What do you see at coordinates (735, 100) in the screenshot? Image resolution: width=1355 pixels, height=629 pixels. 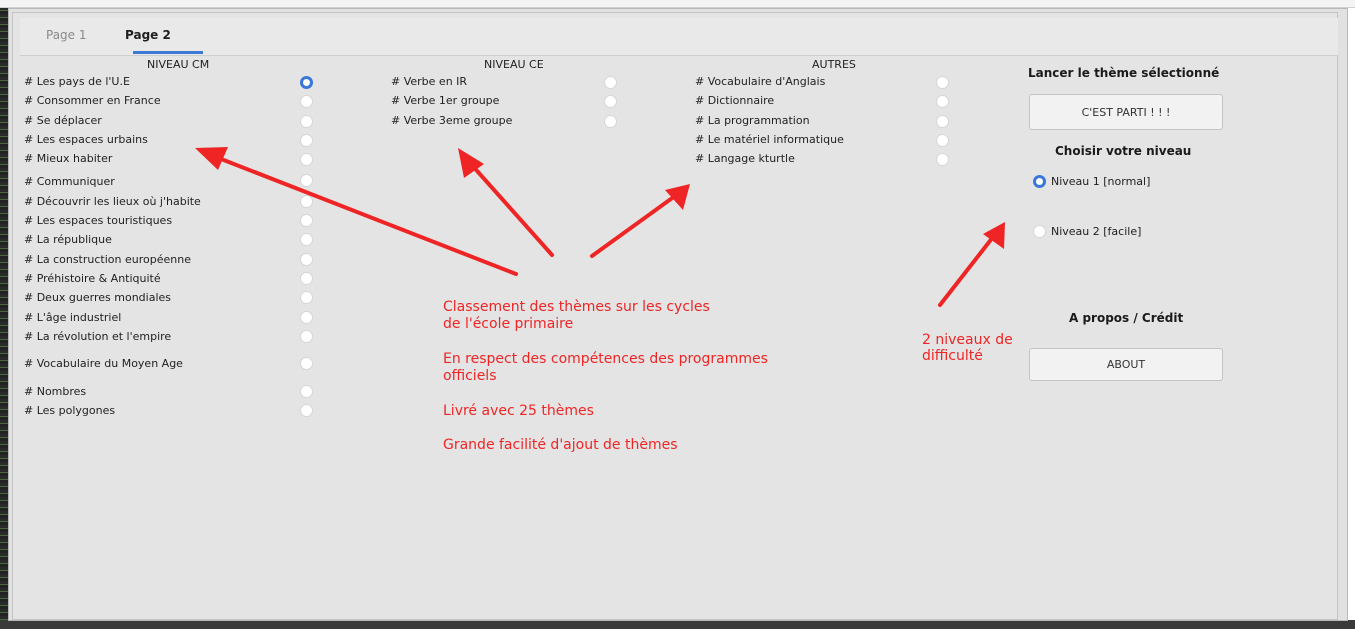 I see `theme-label: # Dictionnaire` at bounding box center [735, 100].